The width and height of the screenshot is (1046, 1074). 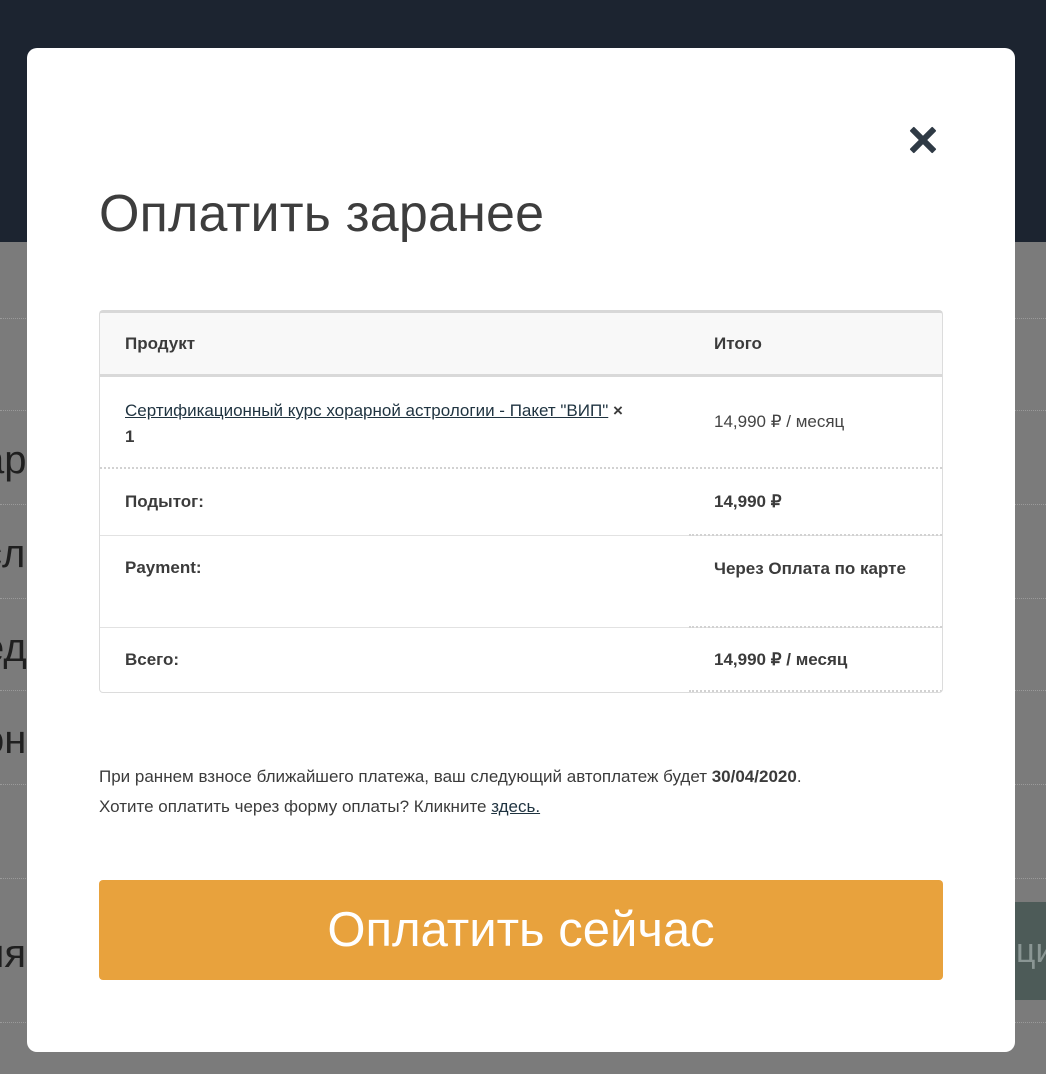 I want to click on product-price: 14,990 ₽ / месяц, so click(x=779, y=421).